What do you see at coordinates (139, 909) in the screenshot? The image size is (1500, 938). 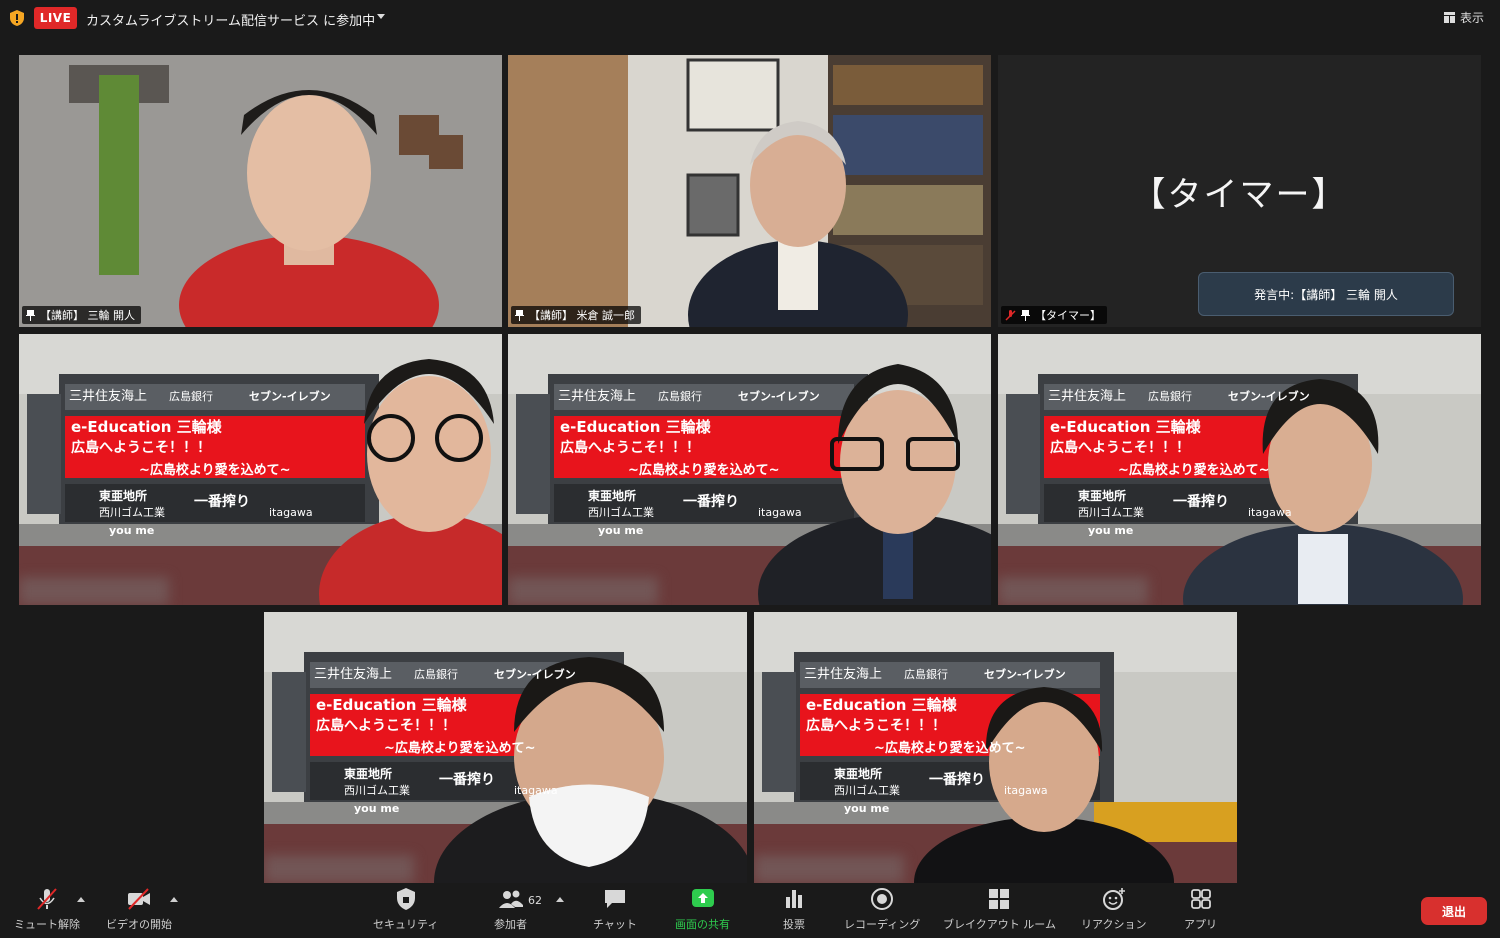 I see `start-video-button: ビデオの開始` at bounding box center [139, 909].